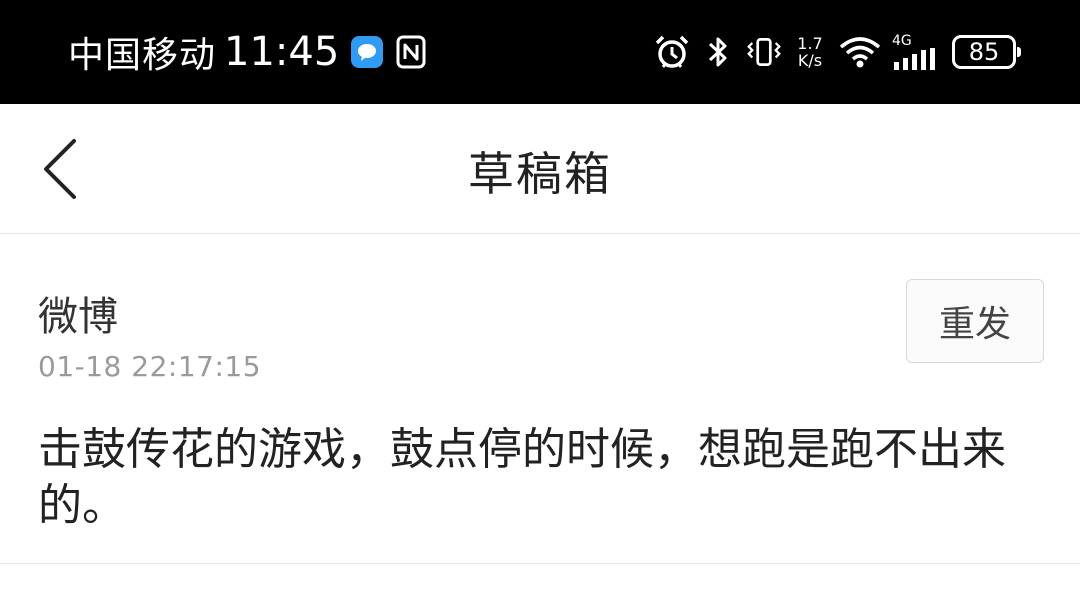  What do you see at coordinates (150, 366) in the screenshot?
I see `draft-timestamp: 01-18 22:17:15` at bounding box center [150, 366].